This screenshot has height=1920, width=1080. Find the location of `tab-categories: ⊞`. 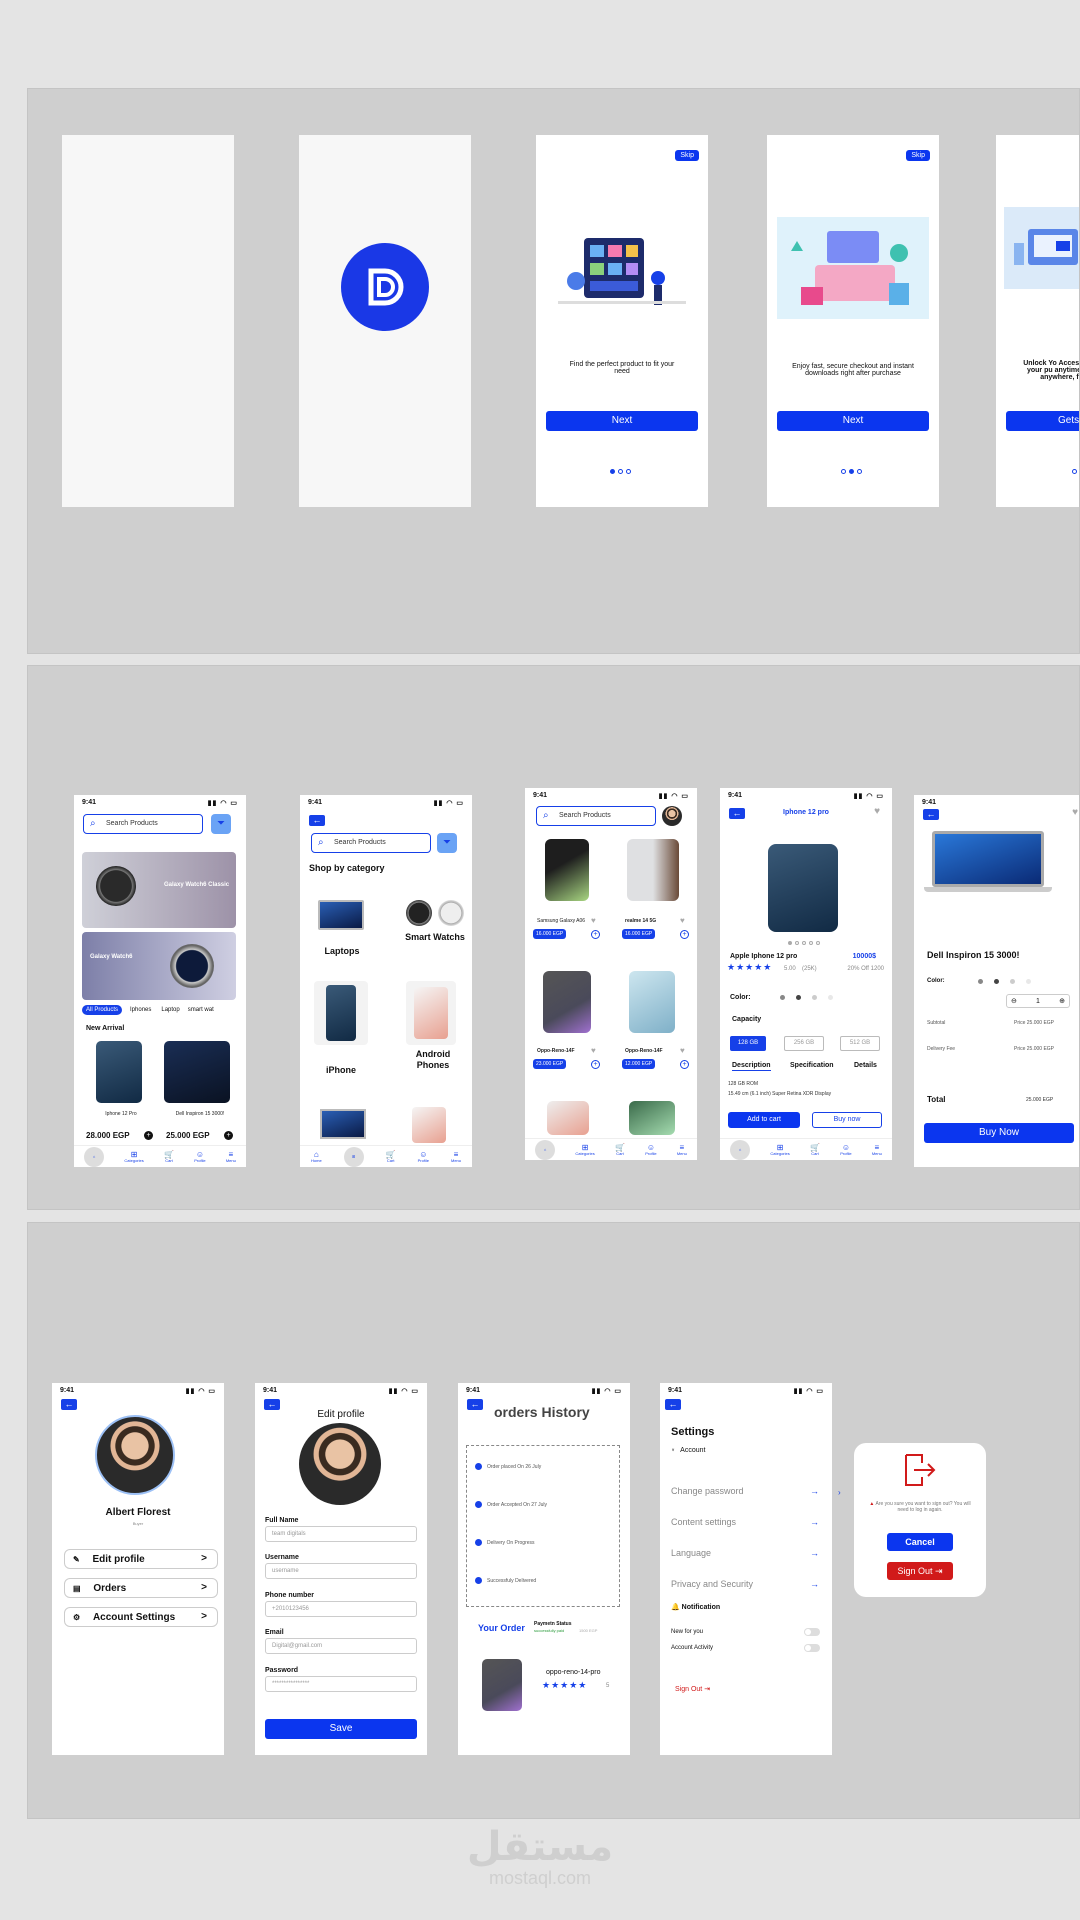

tab-categories: ⊞ is located at coordinates (353, 1156).